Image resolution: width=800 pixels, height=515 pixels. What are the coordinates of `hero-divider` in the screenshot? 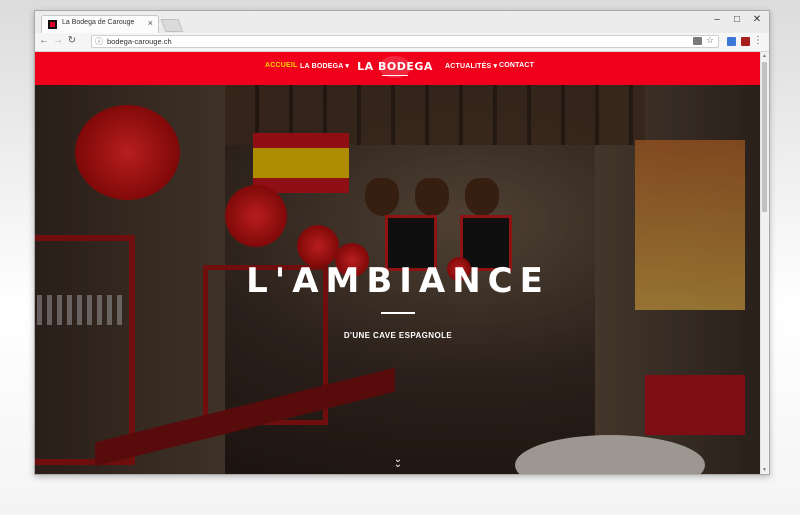 It's located at (398, 313).